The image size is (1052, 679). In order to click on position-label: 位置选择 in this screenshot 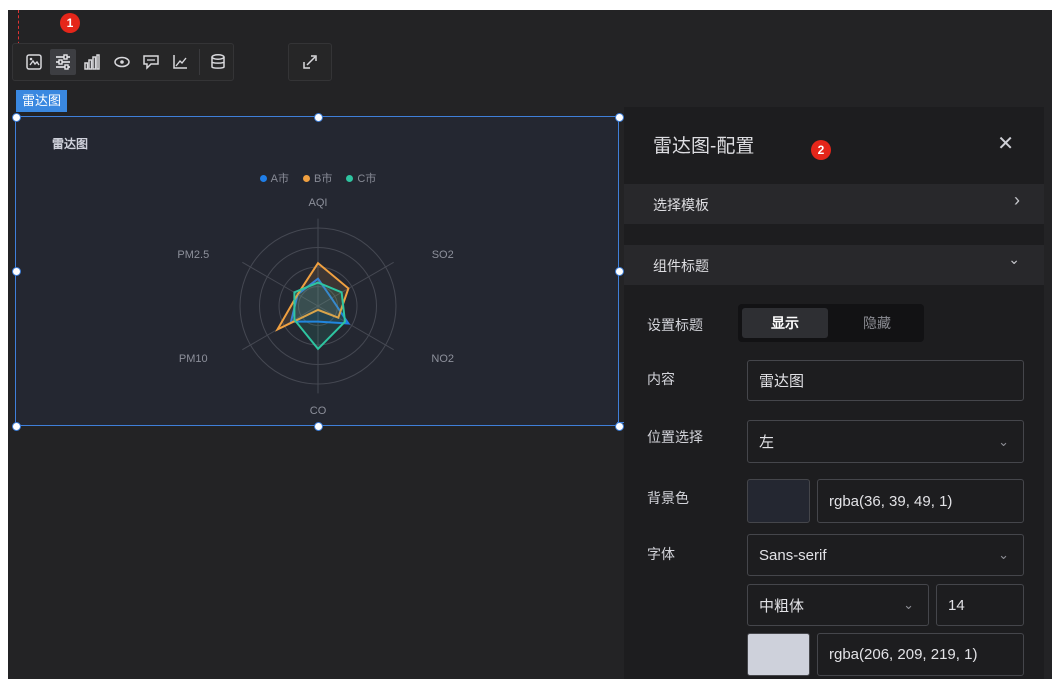, I will do `click(675, 437)`.